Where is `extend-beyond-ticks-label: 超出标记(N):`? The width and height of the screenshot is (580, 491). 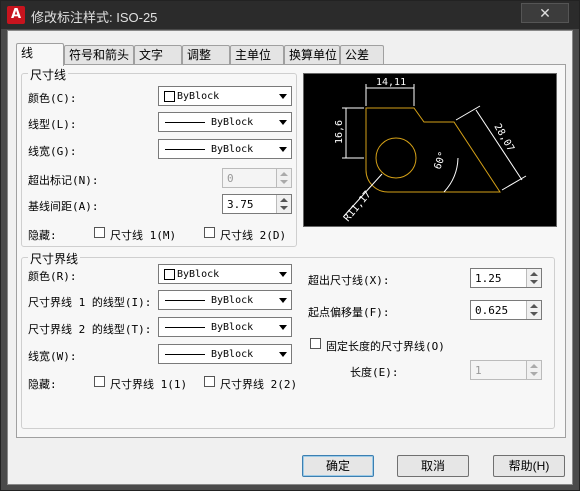
extend-beyond-ticks-label: 超出标记(N): is located at coordinates (63, 180).